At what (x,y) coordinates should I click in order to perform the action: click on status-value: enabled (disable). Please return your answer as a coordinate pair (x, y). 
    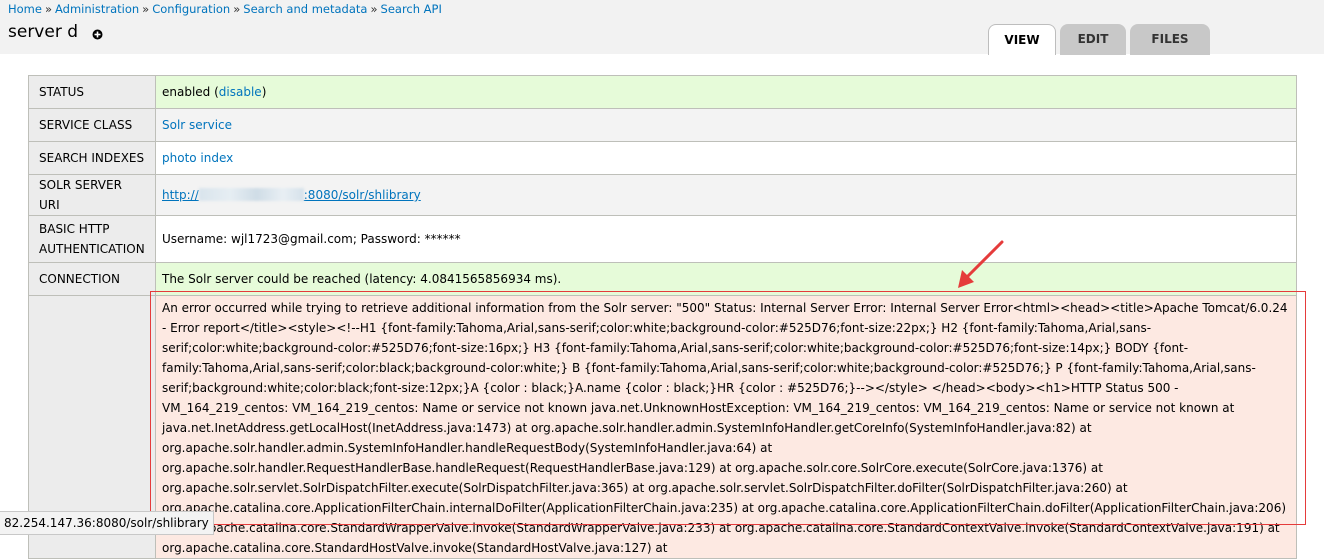
    Looking at the image, I should click on (726, 92).